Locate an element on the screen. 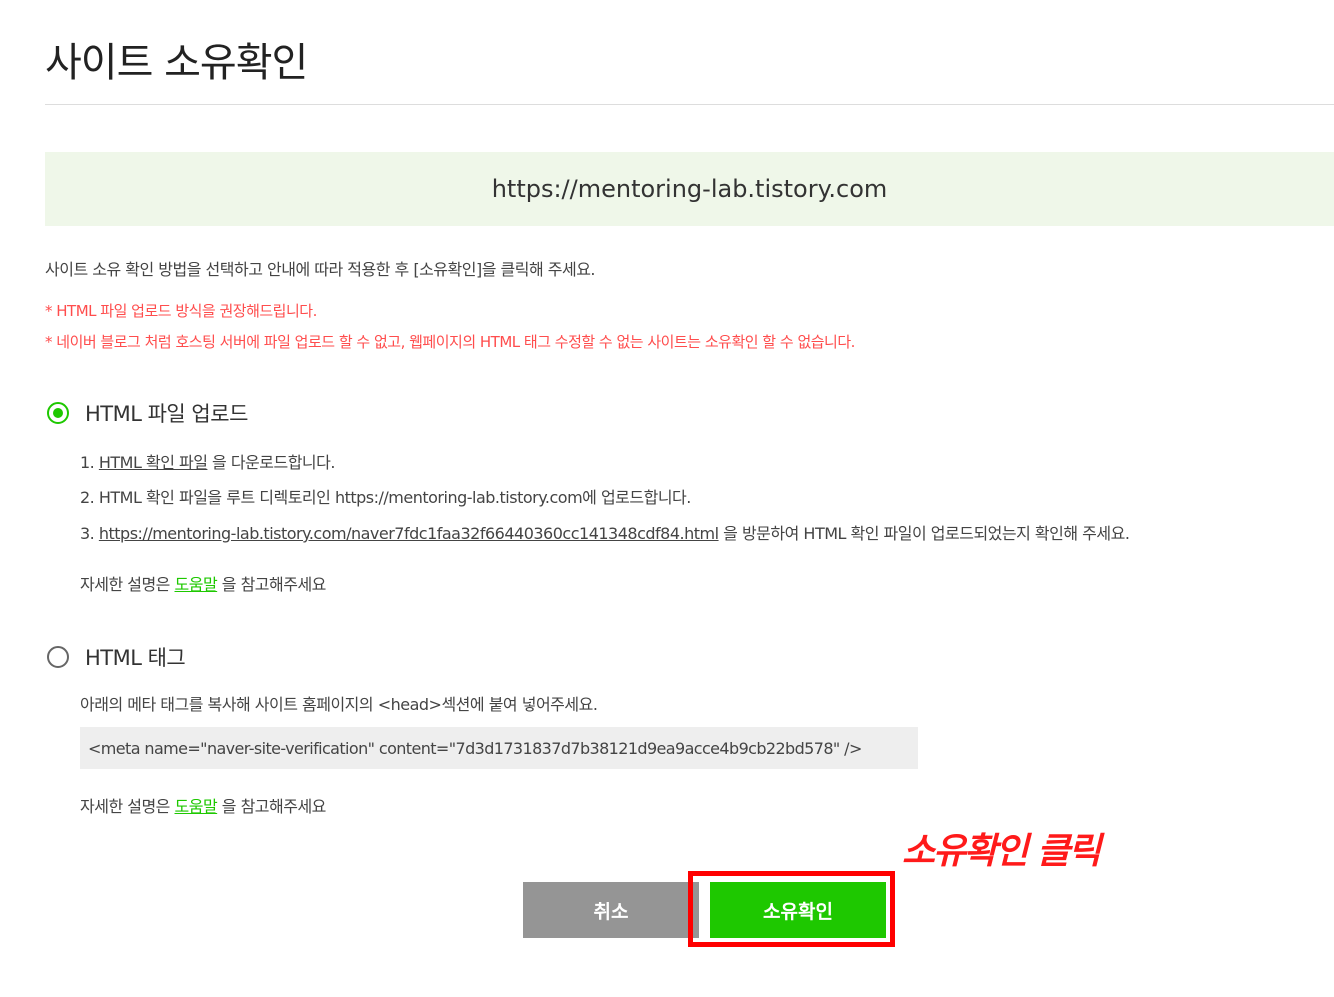 This screenshot has height=997, width=1334. option-html-file-upload: HTML 파일 업로드 is located at coordinates (147, 413).